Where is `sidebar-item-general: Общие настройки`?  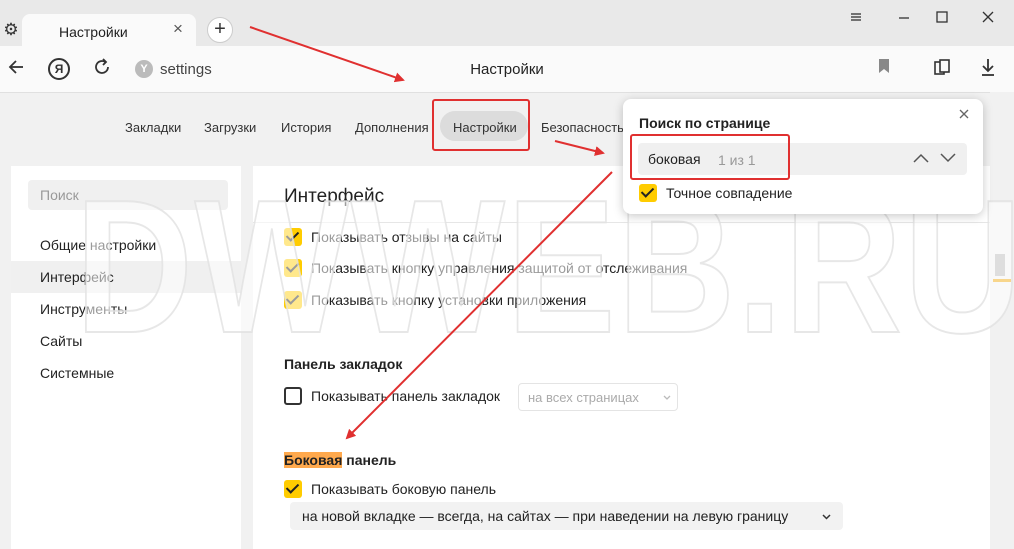
sidebar-item-general: Общие настройки is located at coordinates (126, 245).